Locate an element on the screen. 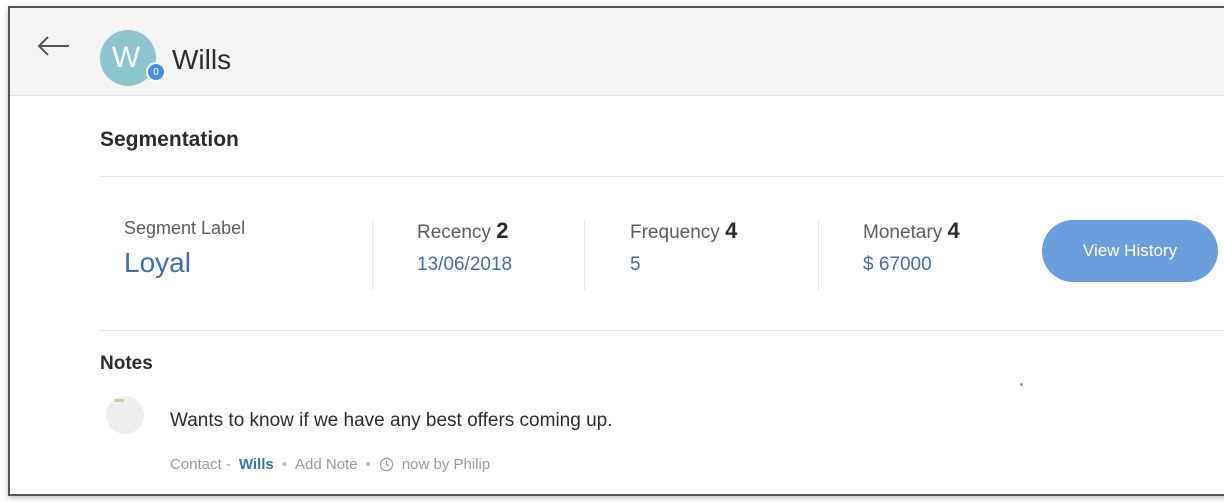 The height and width of the screenshot is (502, 1224). segmentation-title: Segmentation is located at coordinates (169, 139).